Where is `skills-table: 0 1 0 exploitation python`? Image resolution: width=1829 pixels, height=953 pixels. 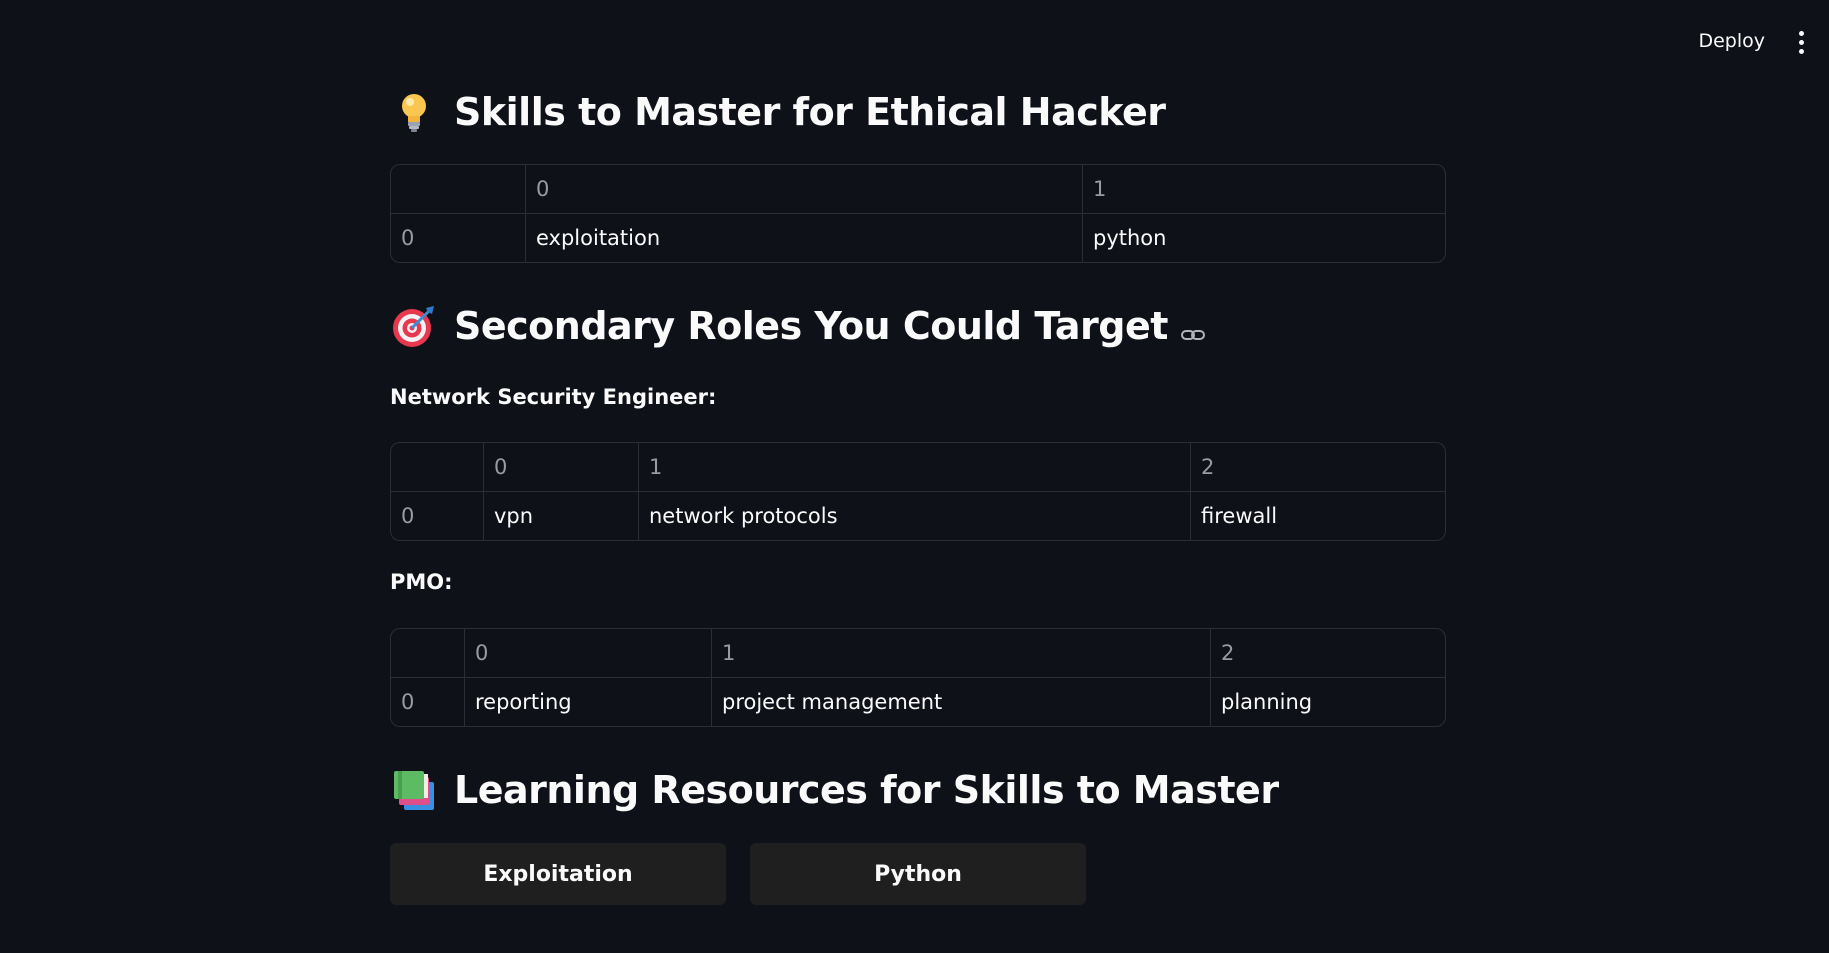
skills-table: 0 1 0 exploitation python is located at coordinates (918, 213).